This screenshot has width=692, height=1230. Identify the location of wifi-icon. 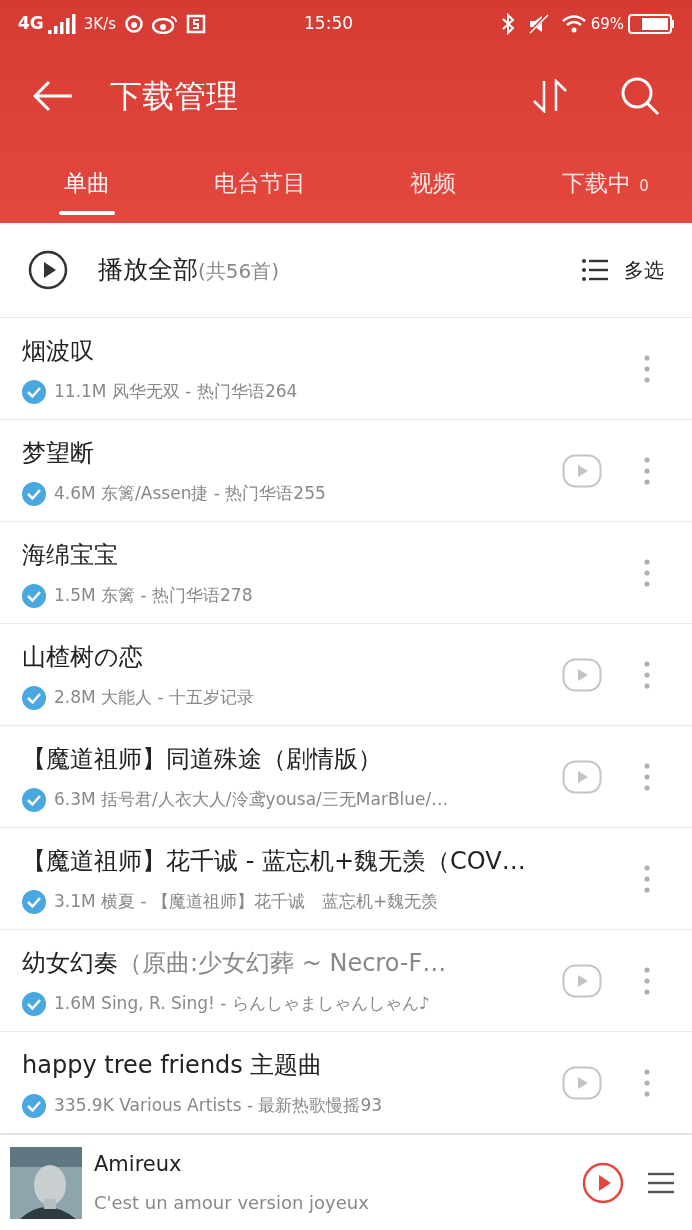
(573, 24).